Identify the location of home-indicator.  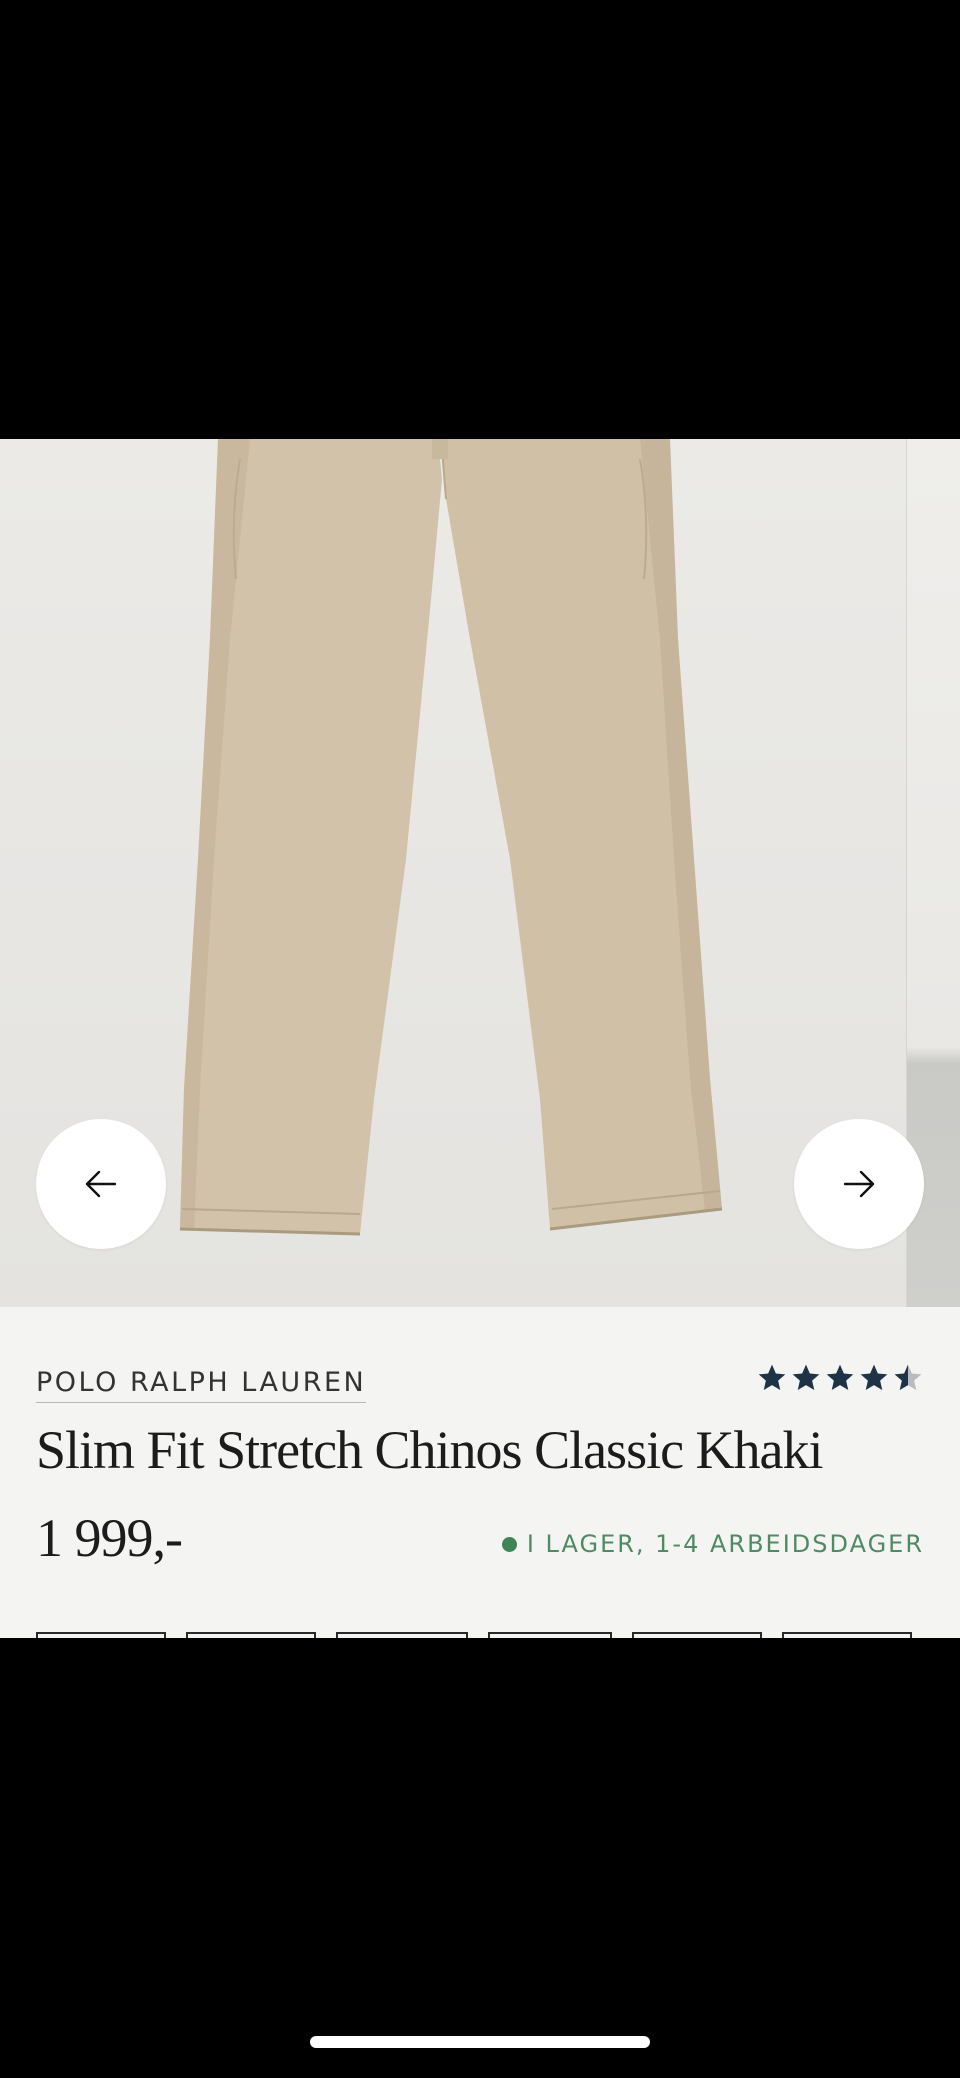
(480, 2042).